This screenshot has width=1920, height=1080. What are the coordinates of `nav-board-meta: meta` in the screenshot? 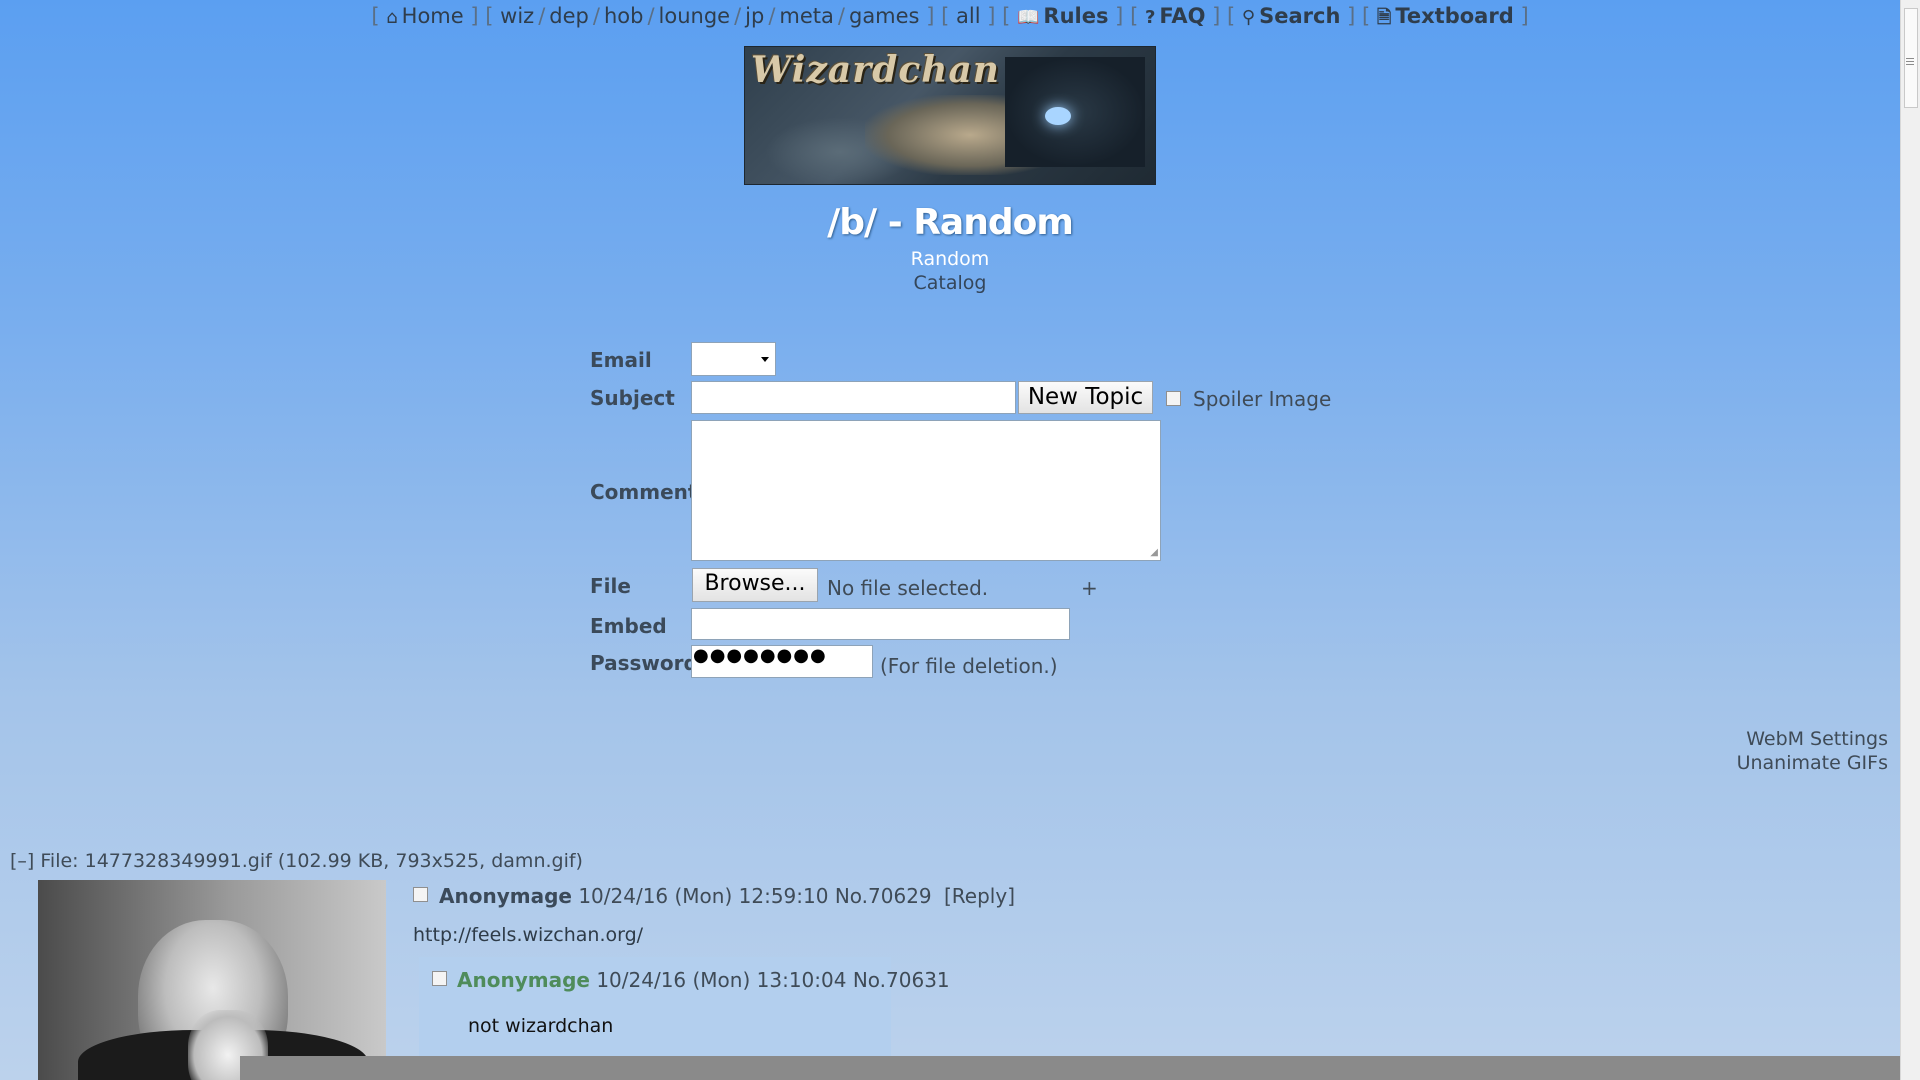 It's located at (806, 16).